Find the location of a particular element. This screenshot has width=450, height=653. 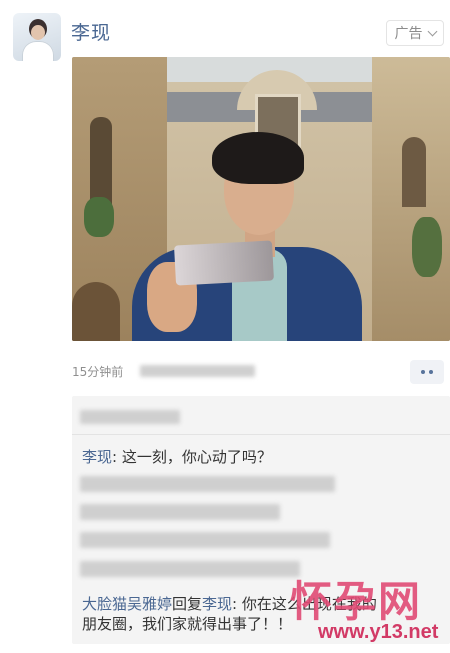

comment-divider is located at coordinates (261, 434).